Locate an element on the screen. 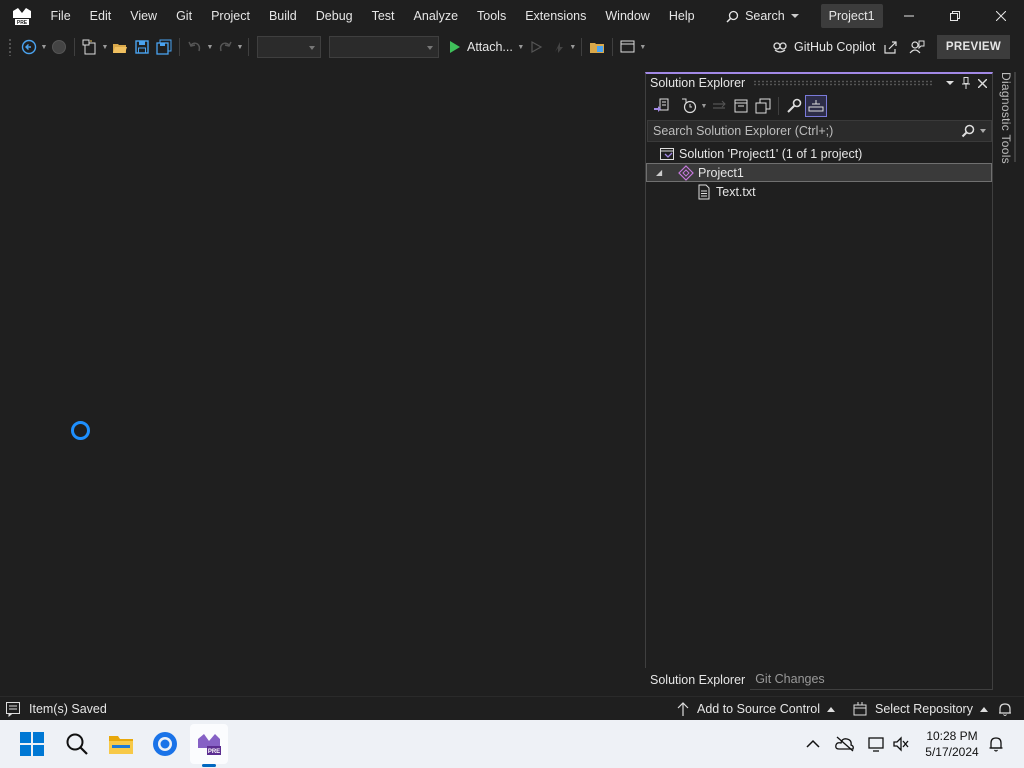 This screenshot has height=768, width=1024. arrow-up-icon is located at coordinates (683, 709).